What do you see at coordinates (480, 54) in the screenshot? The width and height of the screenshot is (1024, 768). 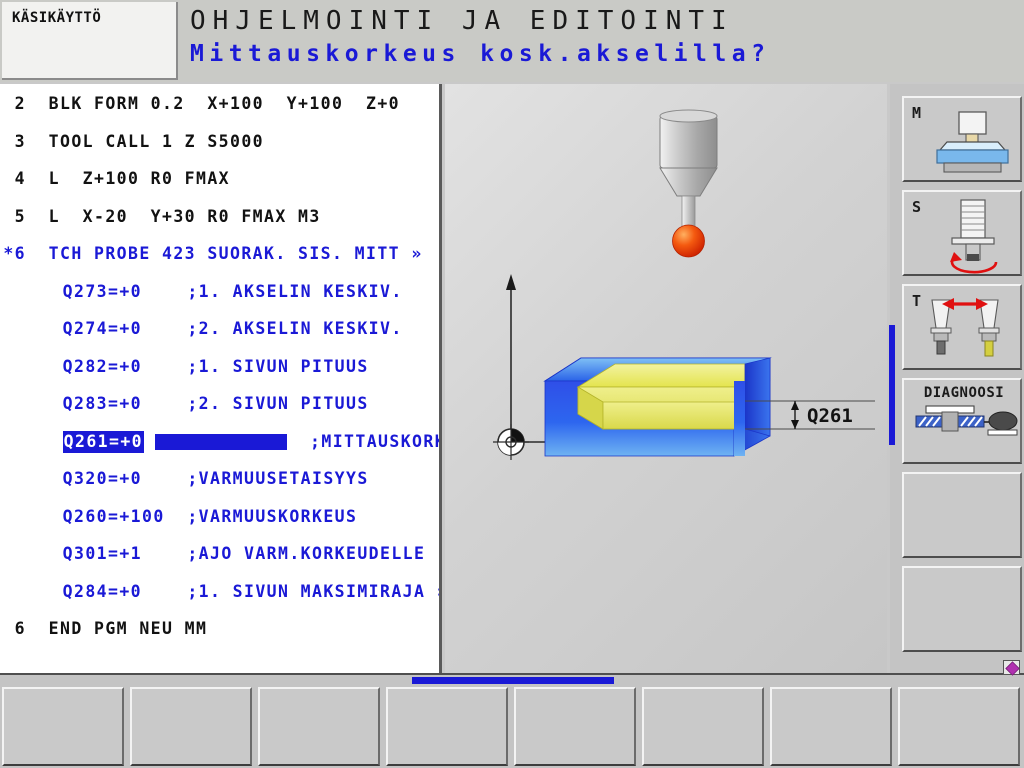 I see `dialog-prompt: Mittauskorkeus kosk.akselilla?` at bounding box center [480, 54].